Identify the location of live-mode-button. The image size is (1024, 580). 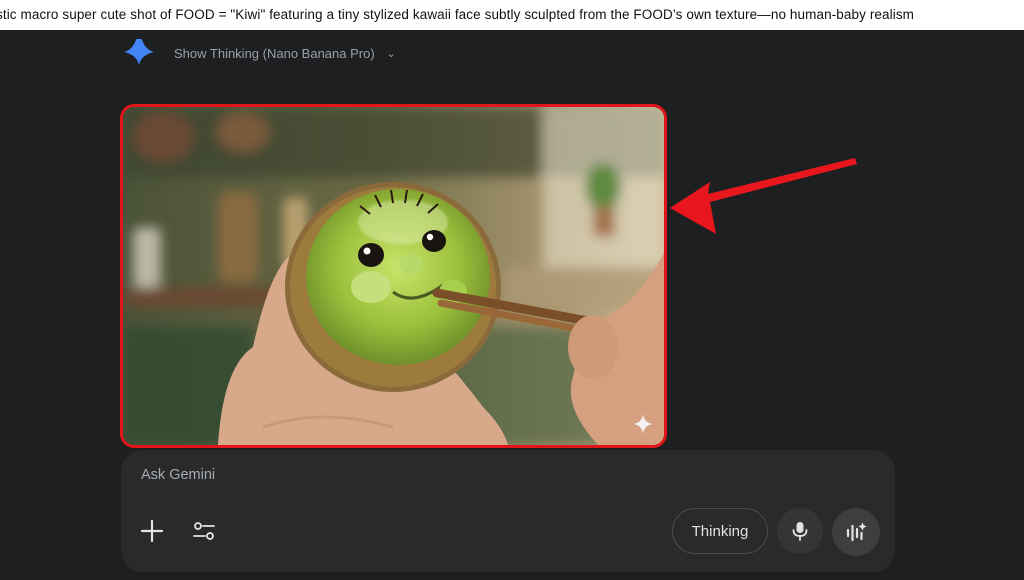
(856, 532).